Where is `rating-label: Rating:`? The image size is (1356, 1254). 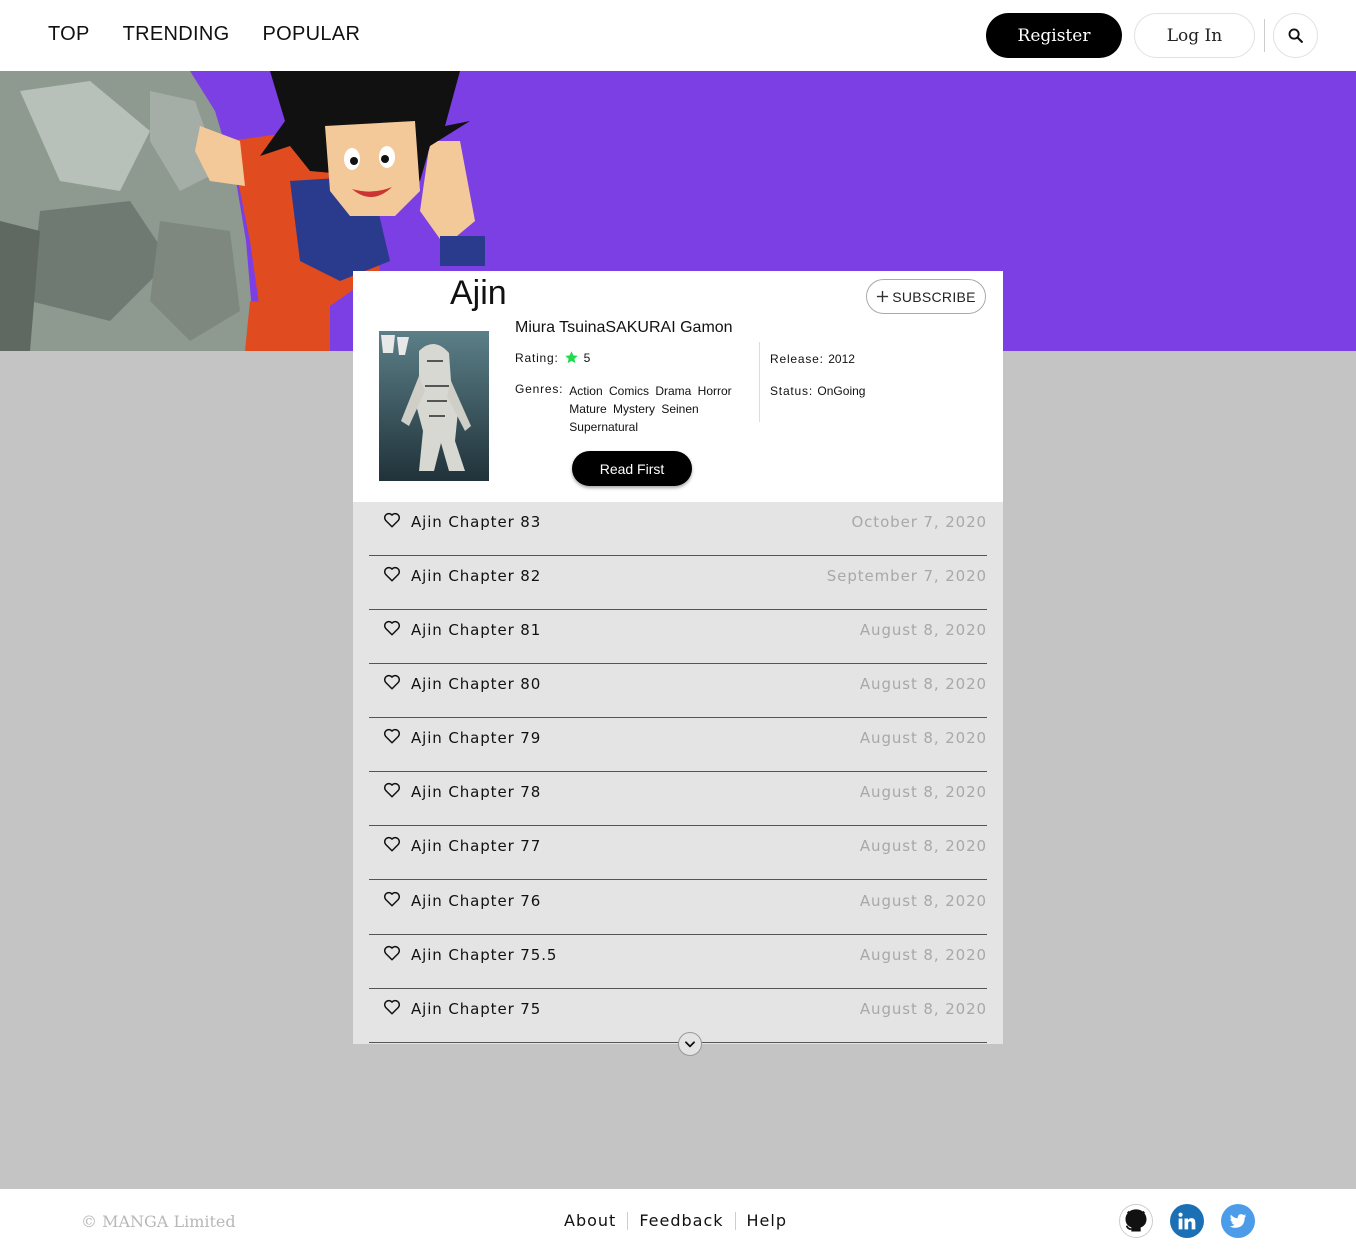
rating-label: Rating: is located at coordinates (537, 357).